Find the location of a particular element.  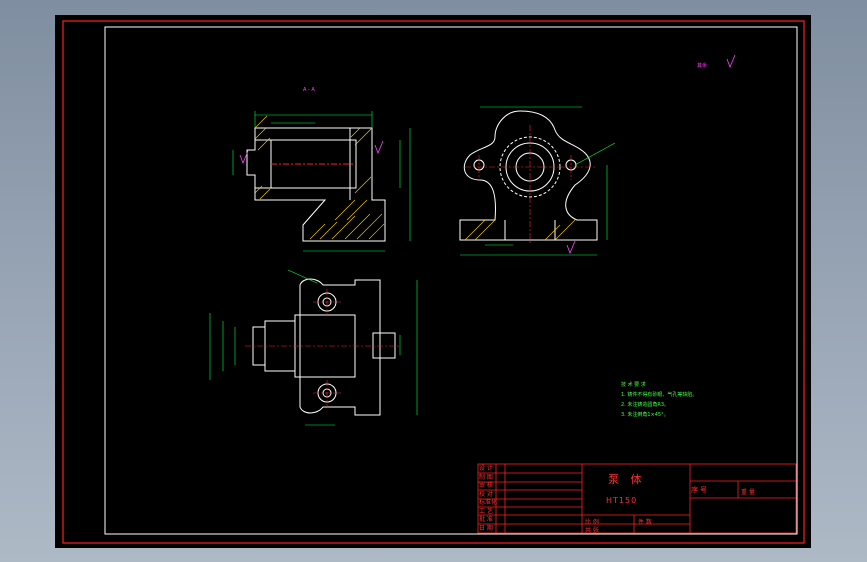

top-view is located at coordinates (324, 347).